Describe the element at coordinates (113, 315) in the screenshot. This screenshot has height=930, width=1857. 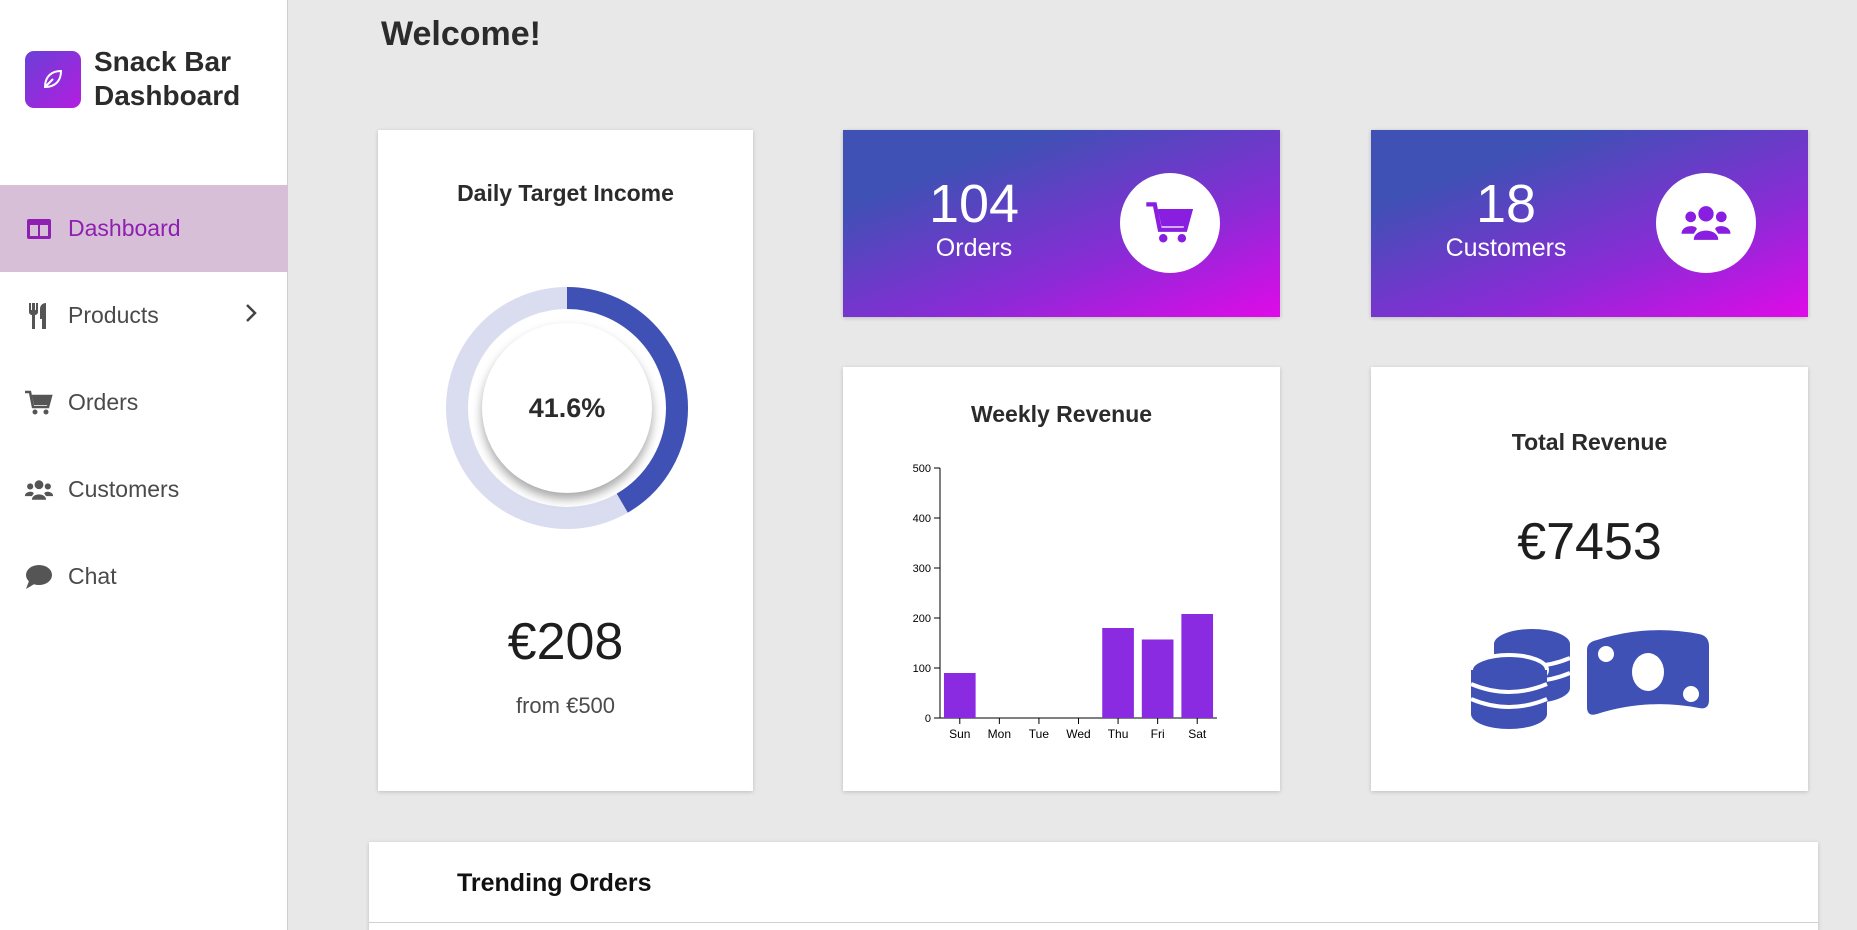
I see `sidebar-item-label: Products` at that location.